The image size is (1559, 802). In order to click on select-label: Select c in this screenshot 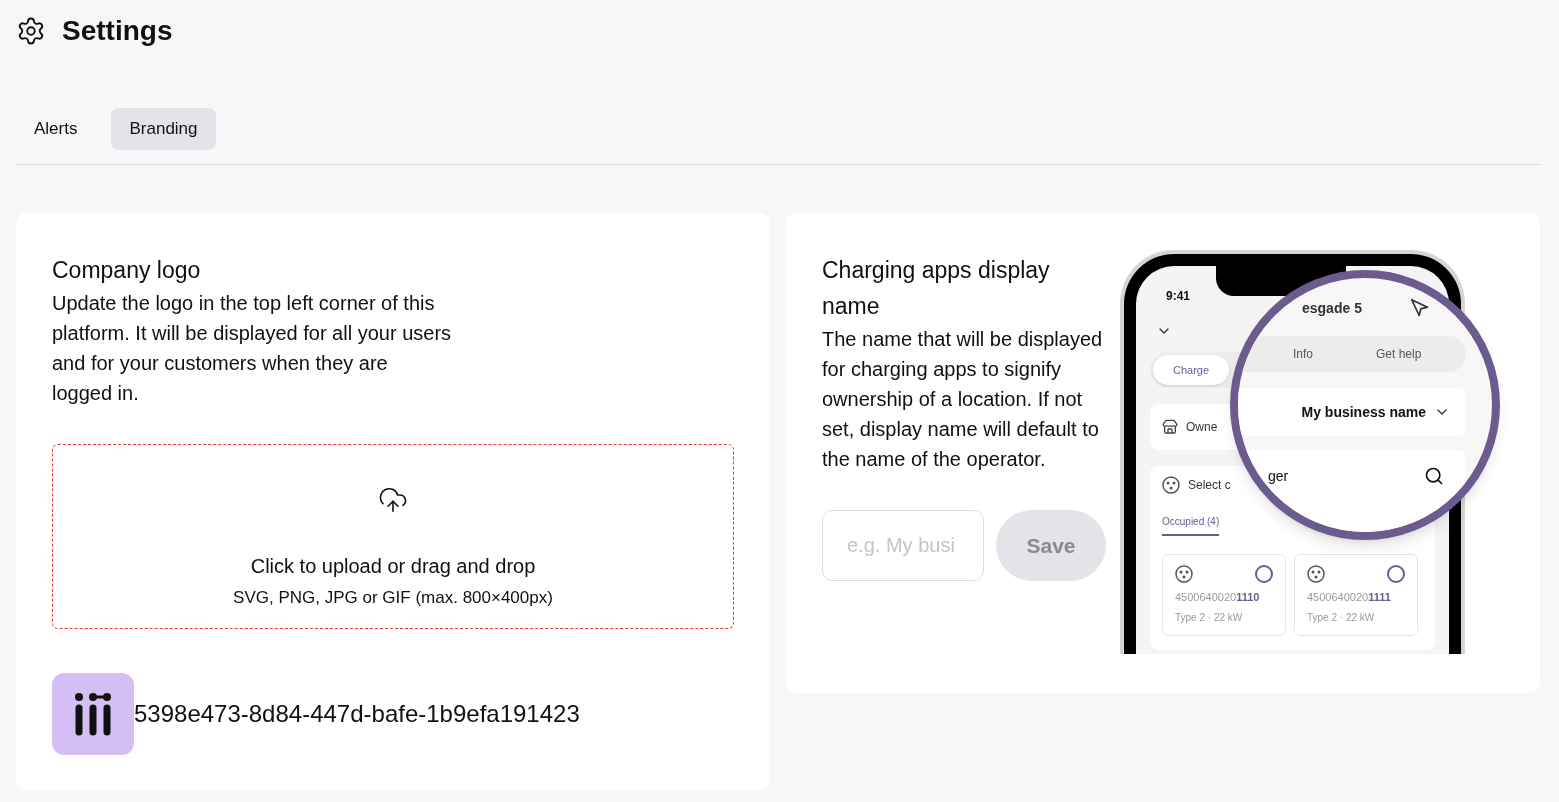, I will do `click(1209, 485)`.